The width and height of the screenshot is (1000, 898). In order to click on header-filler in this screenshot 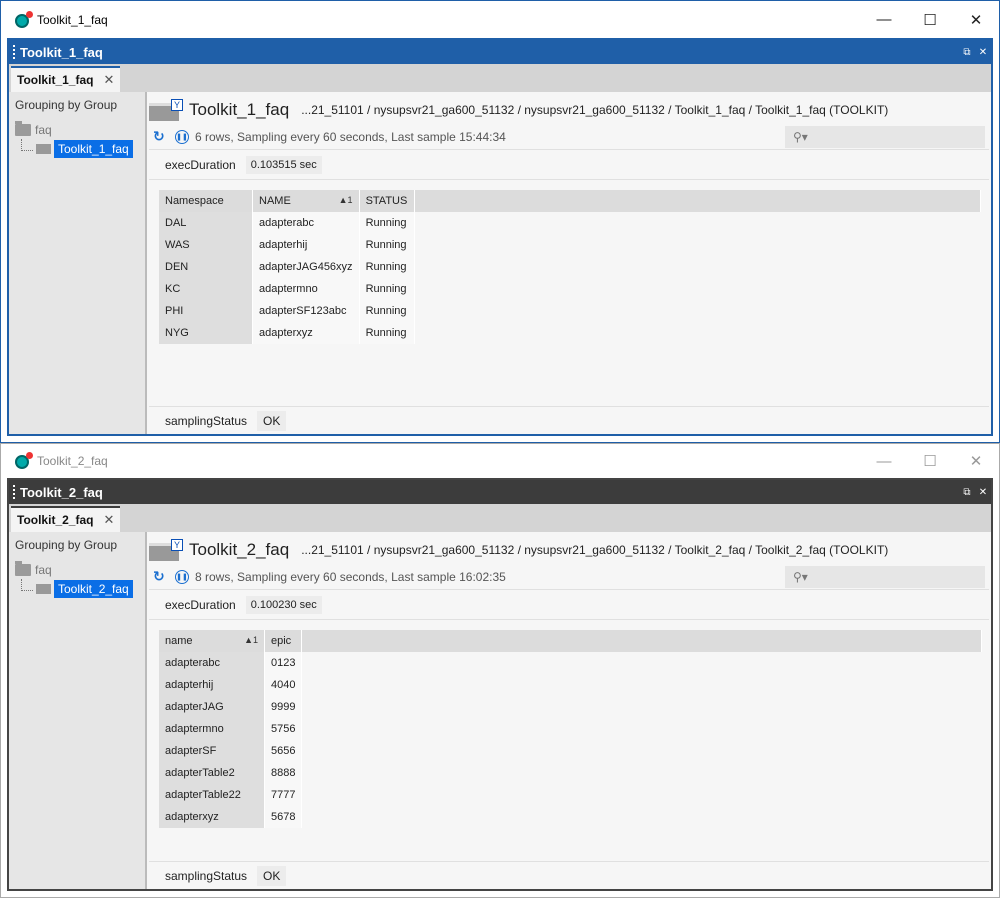, I will do `click(642, 641)`.